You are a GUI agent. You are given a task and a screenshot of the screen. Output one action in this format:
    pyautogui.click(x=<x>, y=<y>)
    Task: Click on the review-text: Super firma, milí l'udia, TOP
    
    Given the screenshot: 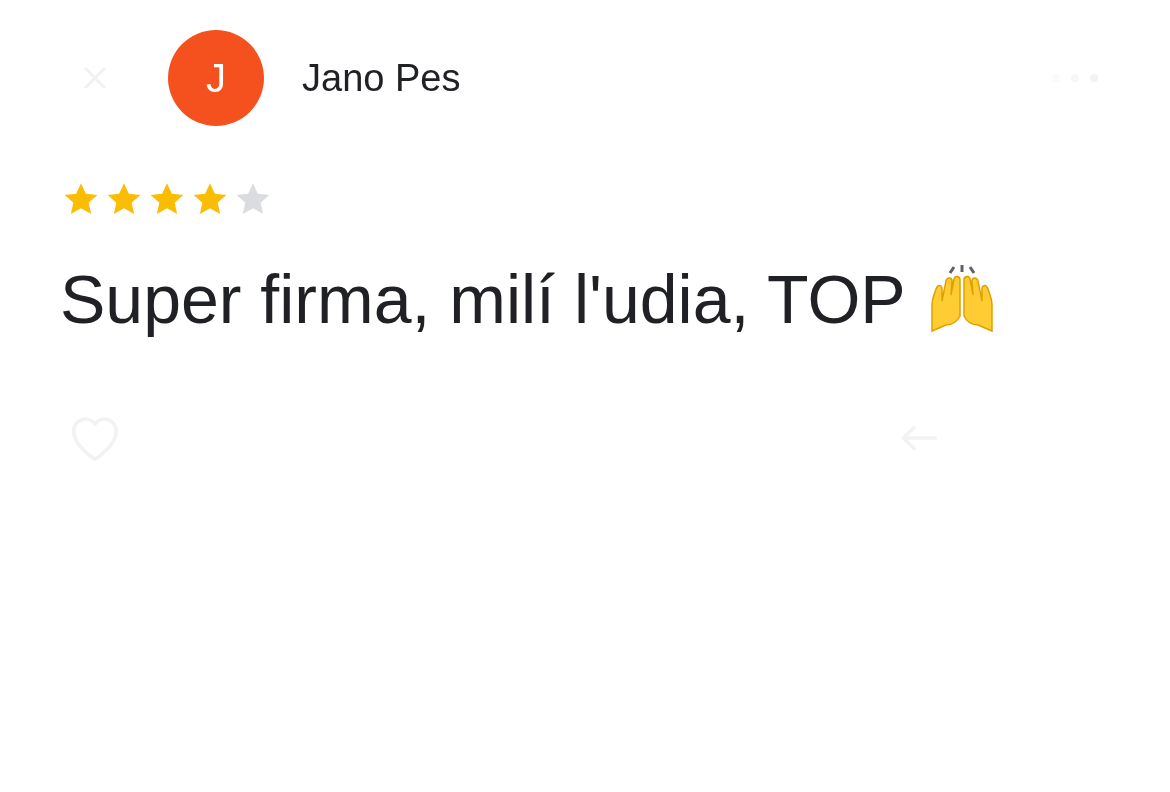 What is the action you would take?
    pyautogui.click(x=483, y=299)
    